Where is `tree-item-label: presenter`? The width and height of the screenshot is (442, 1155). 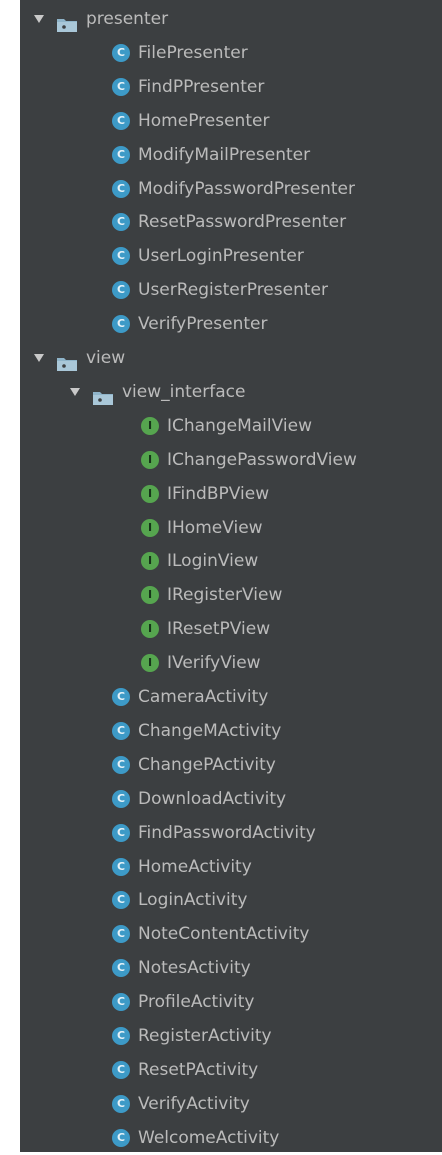
tree-item-label: presenter is located at coordinates (127, 19).